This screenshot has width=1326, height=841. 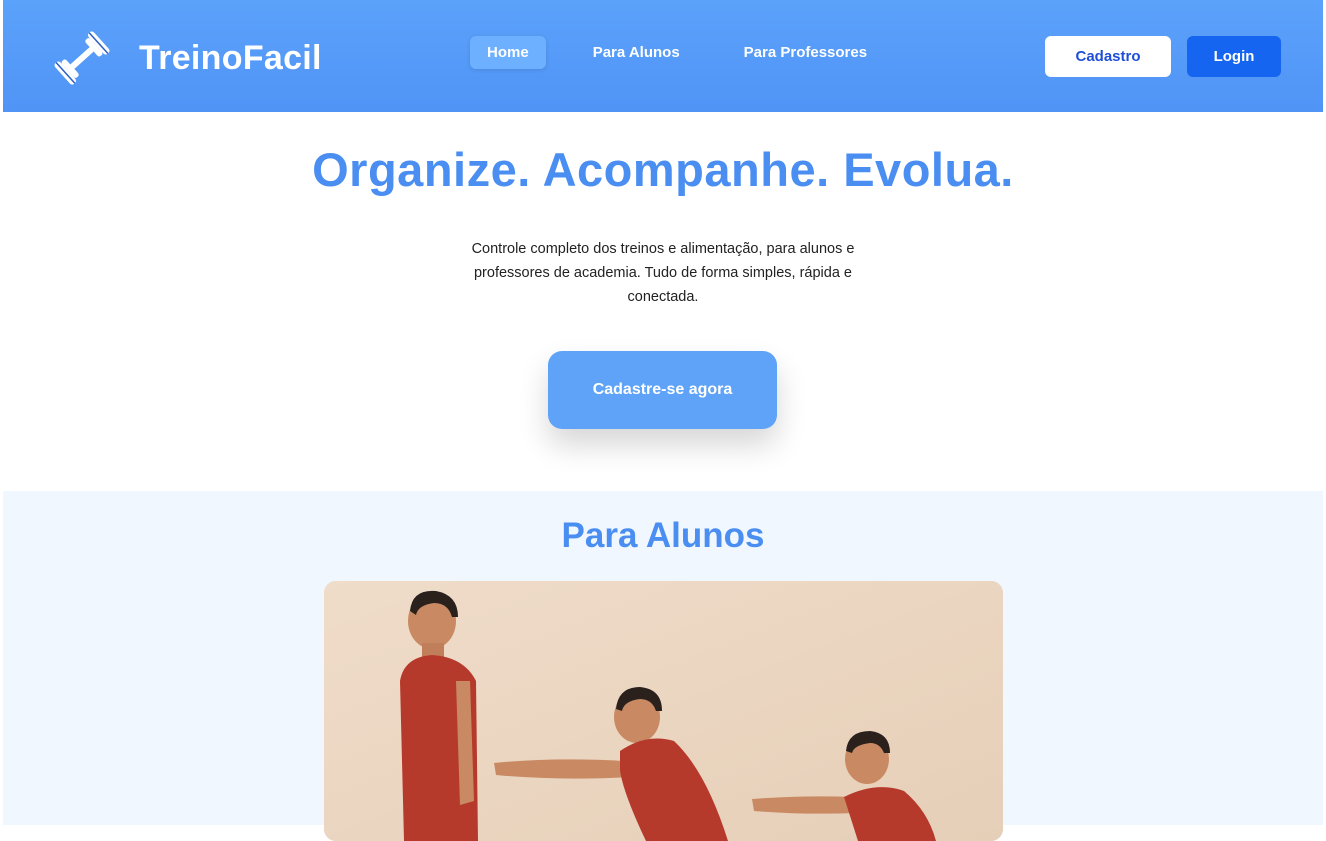 What do you see at coordinates (662, 390) in the screenshot?
I see `signup-cta-button: Cadastre-se agora` at bounding box center [662, 390].